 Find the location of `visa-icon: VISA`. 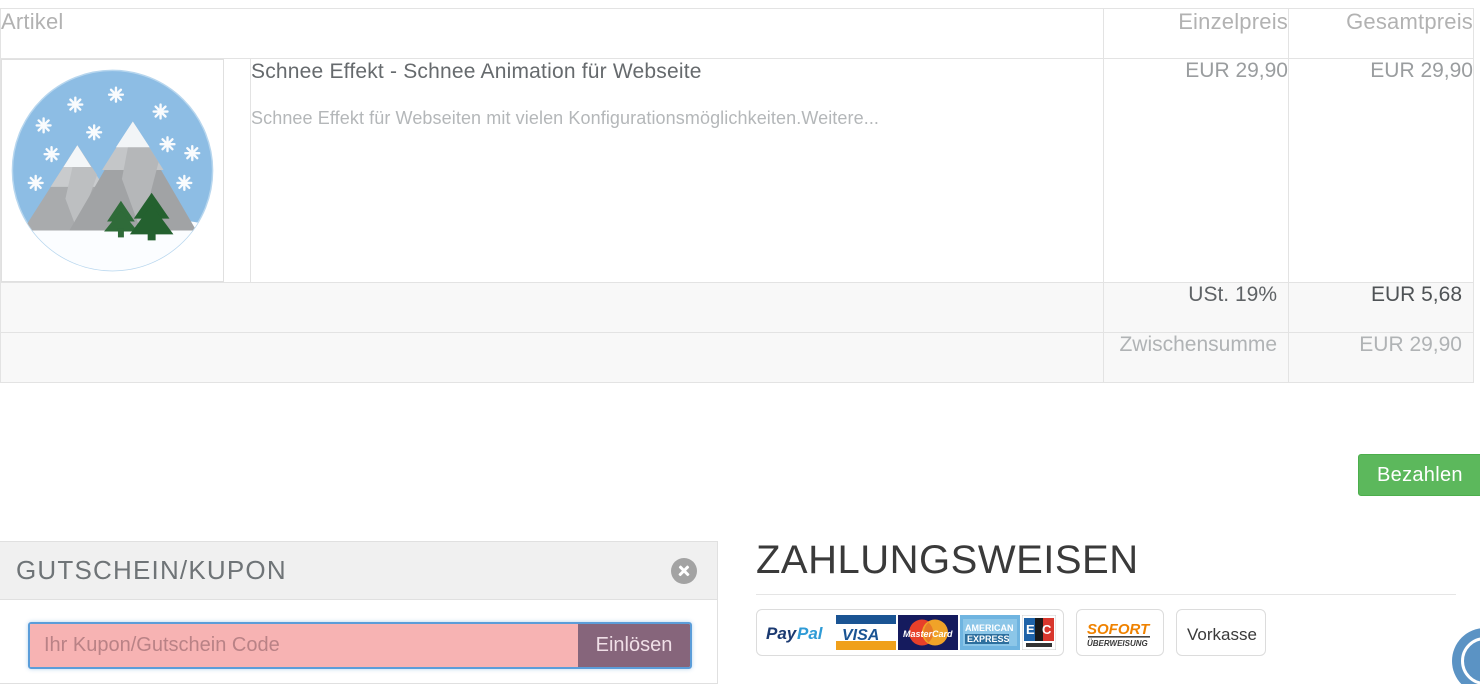

visa-icon: VISA is located at coordinates (866, 632).